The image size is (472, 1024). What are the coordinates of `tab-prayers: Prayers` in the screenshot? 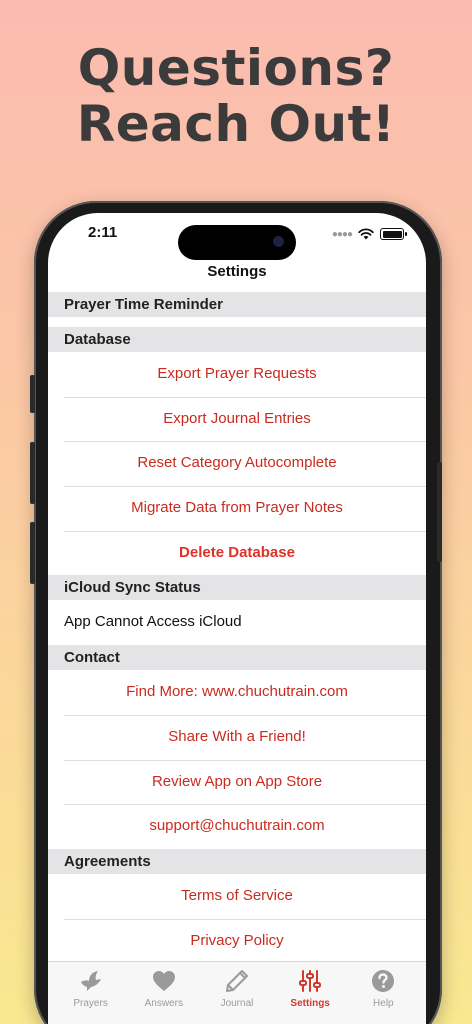 It's located at (91, 996).